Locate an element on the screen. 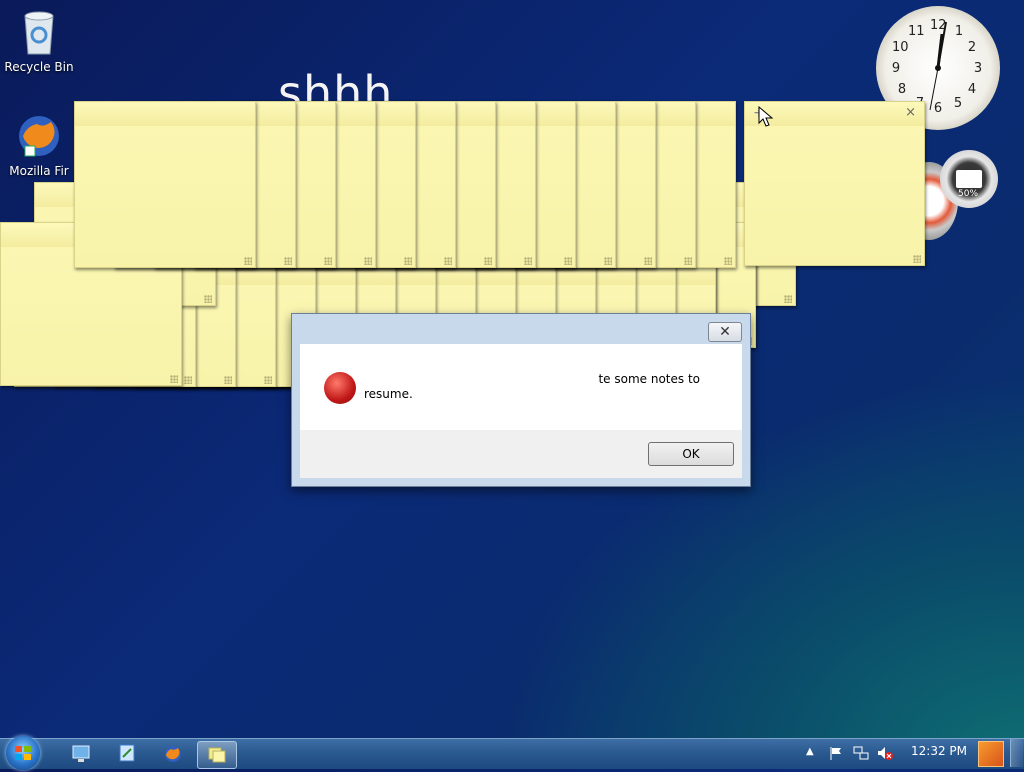 The image size is (1024, 772). desktop-icon-firefox: Mozilla Fir is located at coordinates (39, 145).